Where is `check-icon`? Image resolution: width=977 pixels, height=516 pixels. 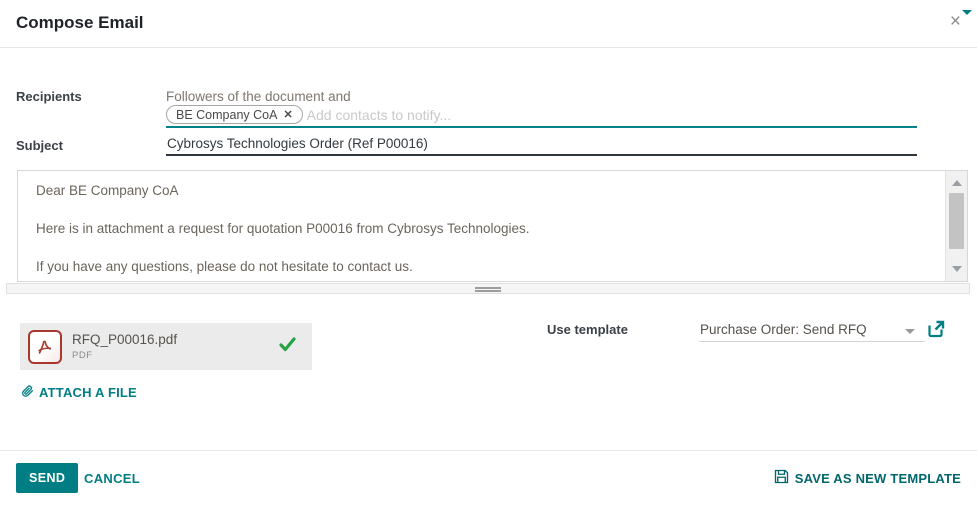
check-icon is located at coordinates (287, 347).